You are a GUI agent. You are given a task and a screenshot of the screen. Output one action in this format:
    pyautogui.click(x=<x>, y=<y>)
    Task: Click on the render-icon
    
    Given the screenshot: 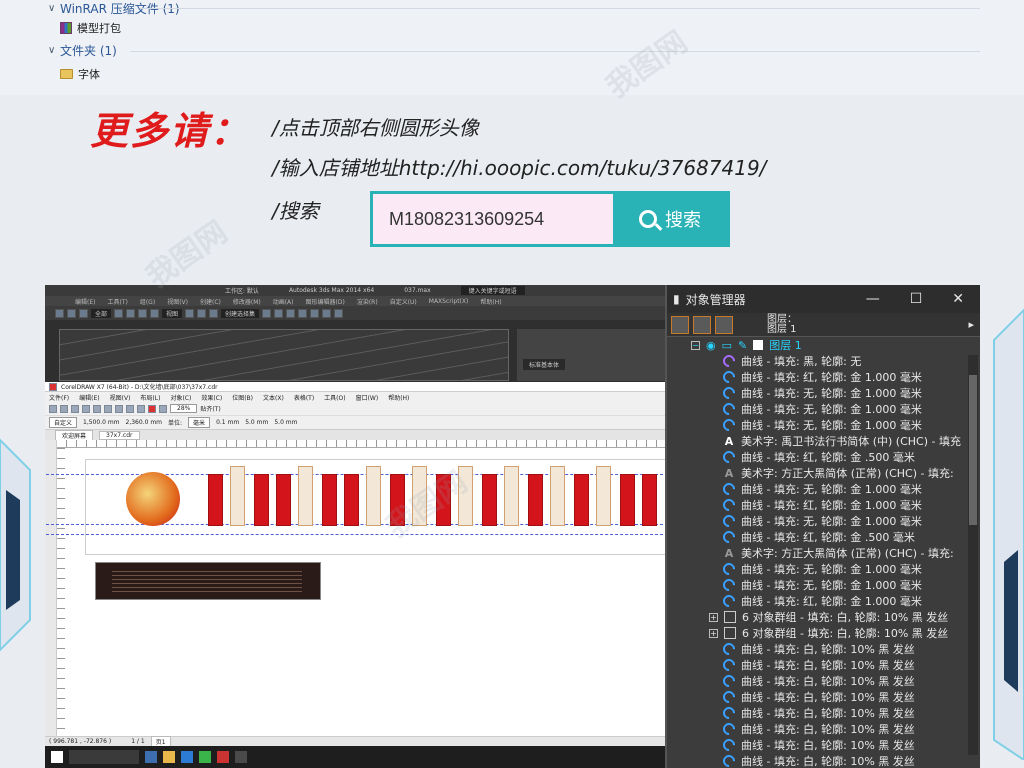 What is the action you would take?
    pyautogui.click(x=339, y=313)
    